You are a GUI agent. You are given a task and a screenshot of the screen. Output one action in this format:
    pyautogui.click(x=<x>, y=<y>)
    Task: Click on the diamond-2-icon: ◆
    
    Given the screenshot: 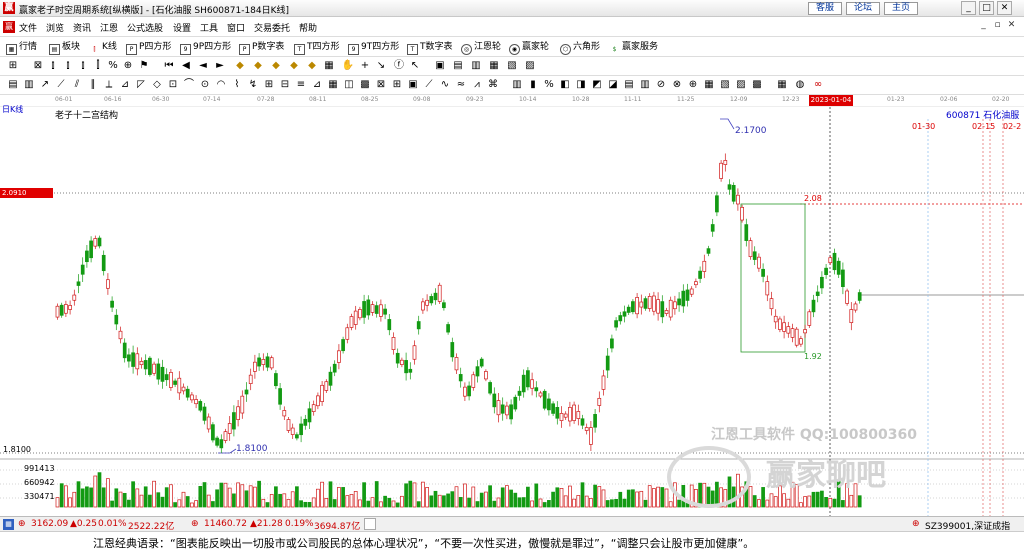 What is the action you would take?
    pyautogui.click(x=258, y=66)
    